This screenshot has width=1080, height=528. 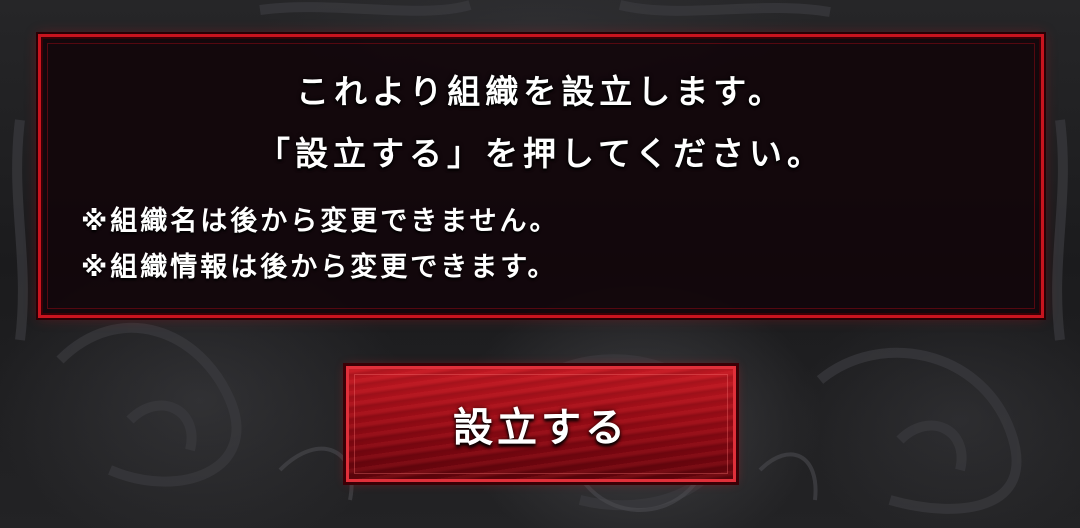 I want to click on note-line-2: ※組織情報は後から変更できます。, so click(x=319, y=267).